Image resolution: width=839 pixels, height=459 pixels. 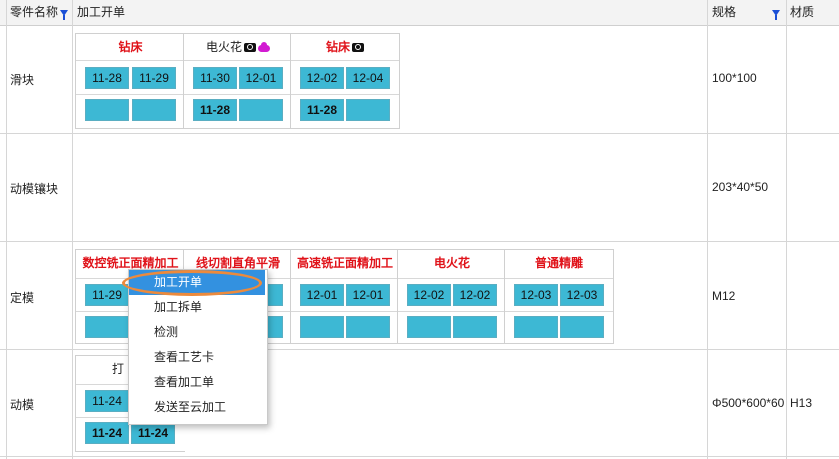 I want to click on header-material: 材质, so click(x=802, y=12).